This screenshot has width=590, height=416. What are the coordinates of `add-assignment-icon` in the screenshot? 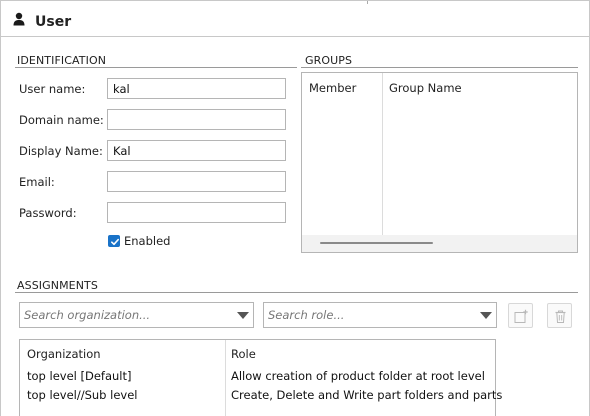 It's located at (521, 316).